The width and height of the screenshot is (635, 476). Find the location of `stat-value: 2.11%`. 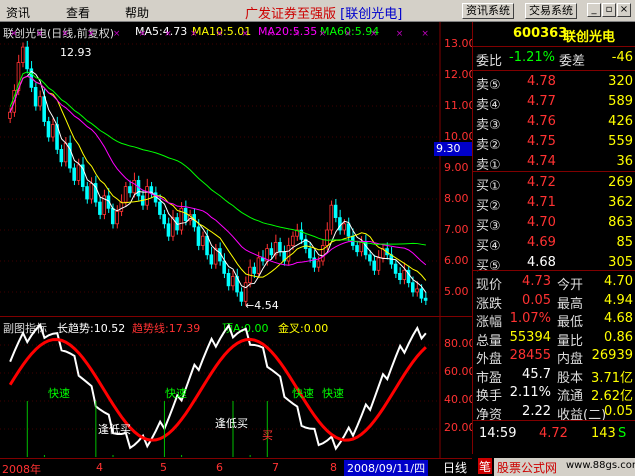

stat-value: 2.11% is located at coordinates (530, 392).